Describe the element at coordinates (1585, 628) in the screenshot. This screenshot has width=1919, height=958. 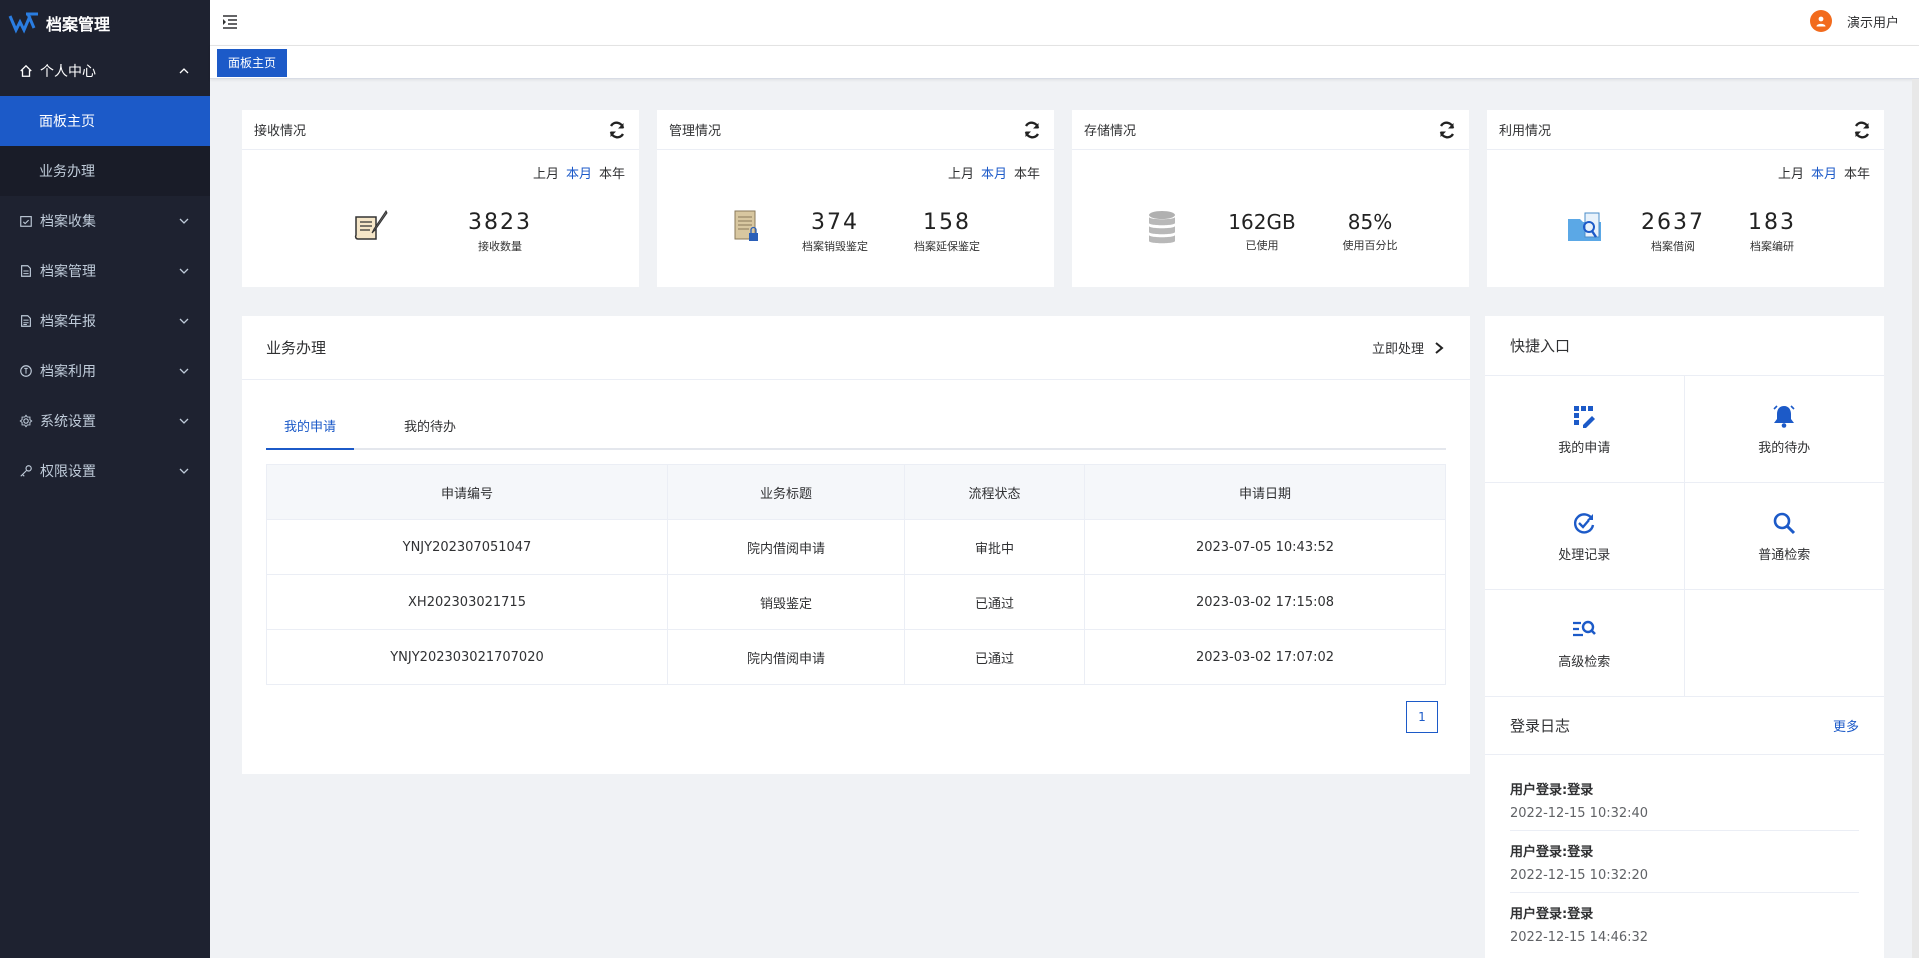
I see `advanced-search-icon` at that location.